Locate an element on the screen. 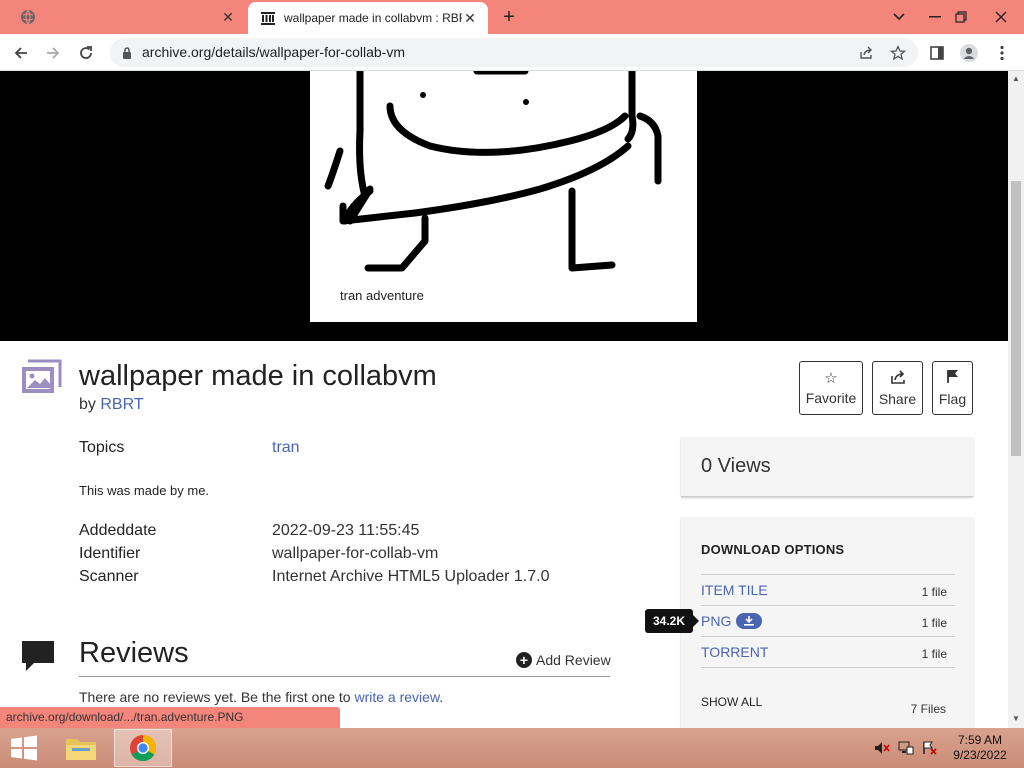  show-all-link: SHOW ALL is located at coordinates (731, 702).